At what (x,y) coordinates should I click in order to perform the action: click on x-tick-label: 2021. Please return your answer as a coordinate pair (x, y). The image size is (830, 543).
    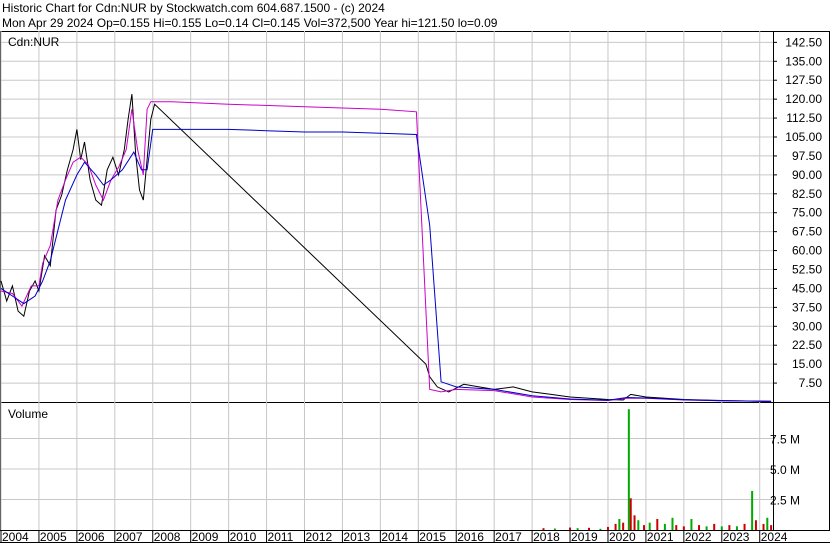
    Looking at the image, I should click on (660, 536).